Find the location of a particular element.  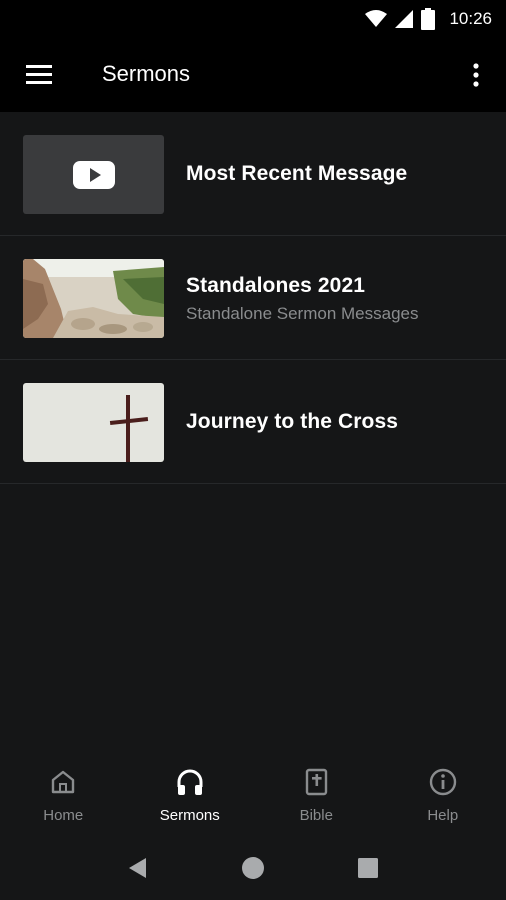

home-icon is located at coordinates (63, 782).